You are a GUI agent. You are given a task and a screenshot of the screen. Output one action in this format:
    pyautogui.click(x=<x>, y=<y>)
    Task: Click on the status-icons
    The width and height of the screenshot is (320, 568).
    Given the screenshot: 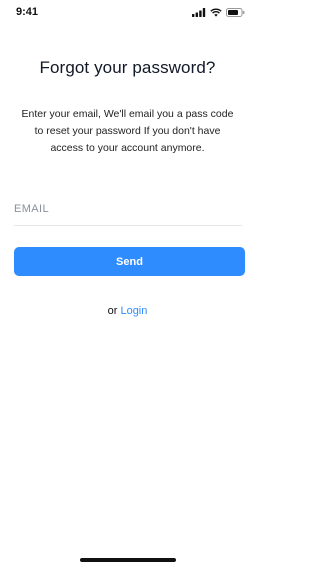 What is the action you would take?
    pyautogui.click(x=218, y=12)
    